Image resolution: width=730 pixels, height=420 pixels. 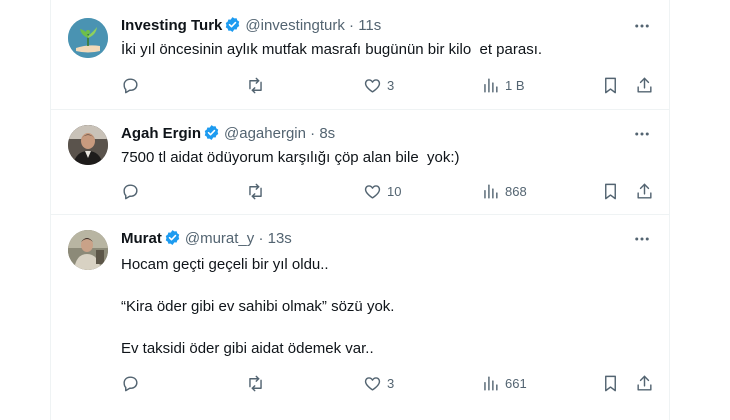 What do you see at coordinates (503, 85) in the screenshot?
I see `views-button: 1 B` at bounding box center [503, 85].